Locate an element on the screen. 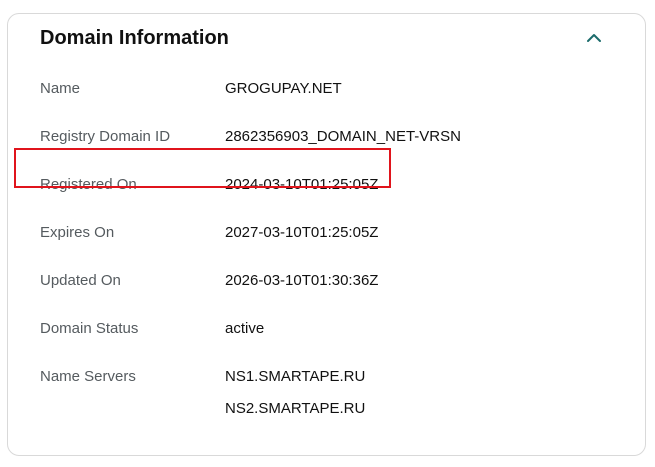 This screenshot has width=655, height=467. field-label: Registered On is located at coordinates (88, 184).